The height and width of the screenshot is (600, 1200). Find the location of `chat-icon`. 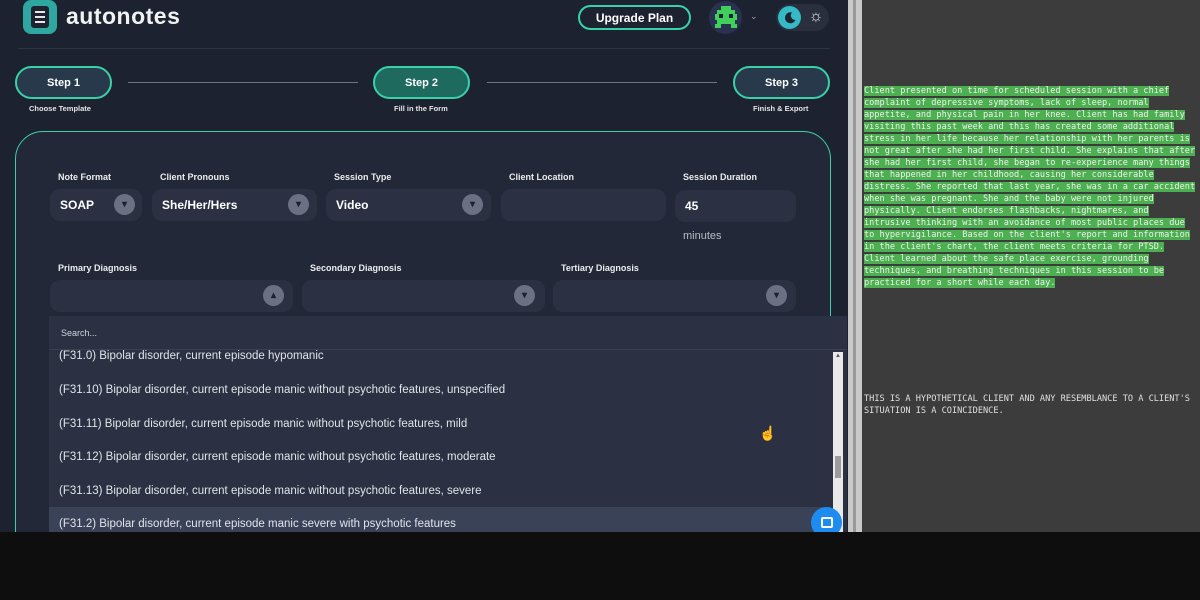

chat-icon is located at coordinates (826, 522).